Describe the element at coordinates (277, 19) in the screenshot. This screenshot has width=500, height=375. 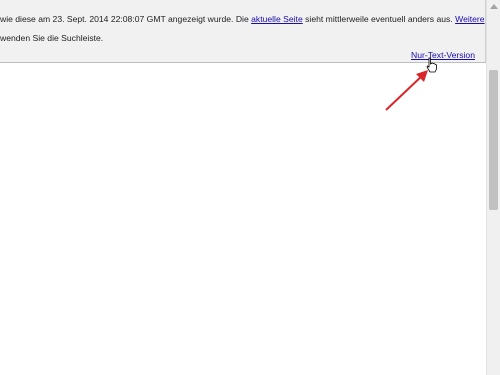
I see `current-page-link: aktuelle Seite` at that location.